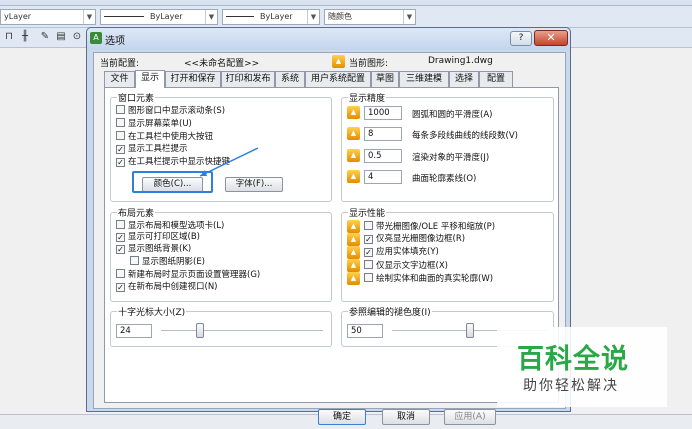 Image resolution: width=692 pixels, height=429 pixels. What do you see at coordinates (383, 113) in the screenshot?
I see `arc-smoothness-input: 1000` at bounding box center [383, 113].